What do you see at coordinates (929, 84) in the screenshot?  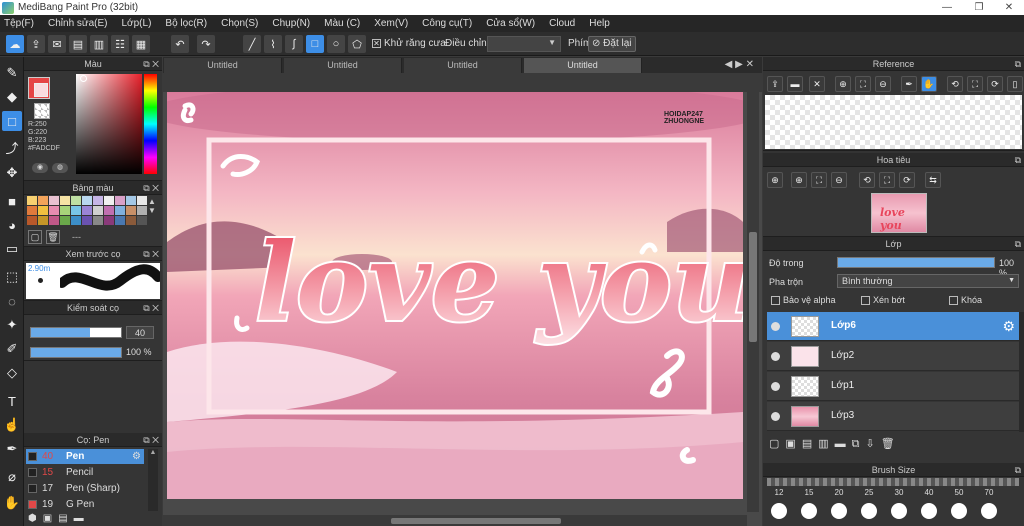 I see `hand-icon: ✋` at bounding box center [929, 84].